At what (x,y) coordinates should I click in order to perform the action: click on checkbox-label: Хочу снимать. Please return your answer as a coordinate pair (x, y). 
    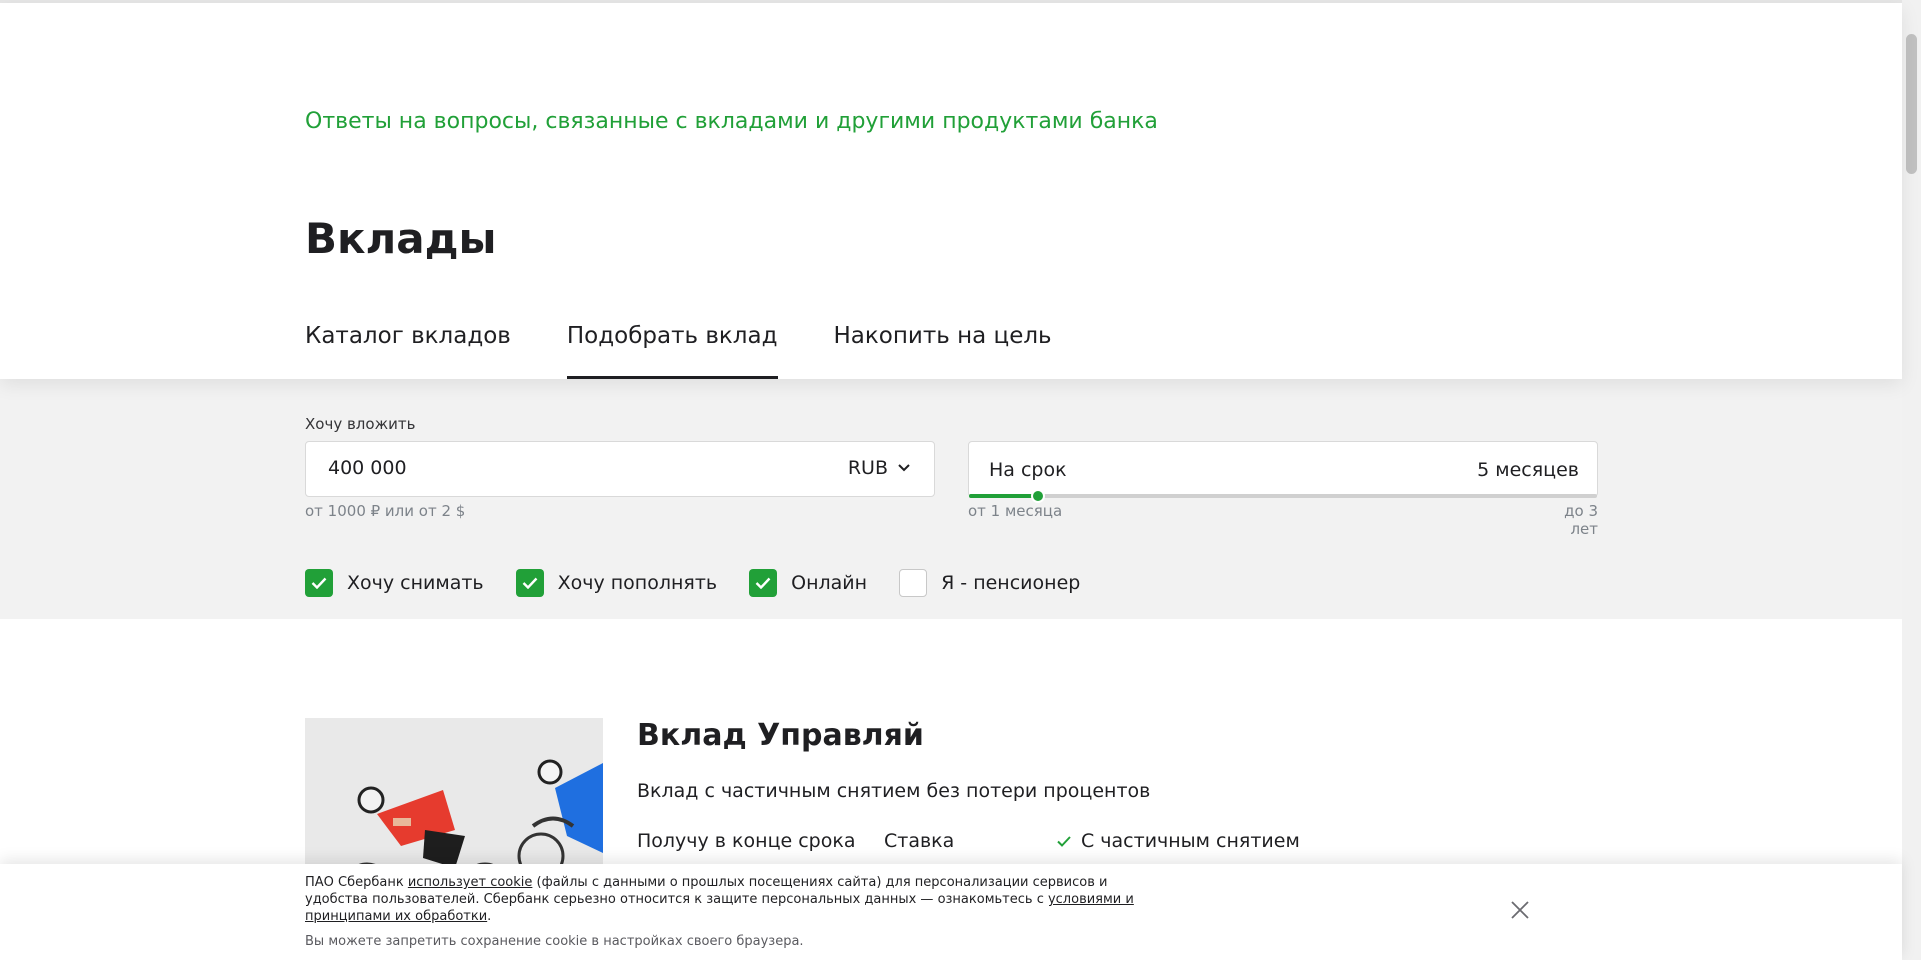
    Looking at the image, I should click on (415, 583).